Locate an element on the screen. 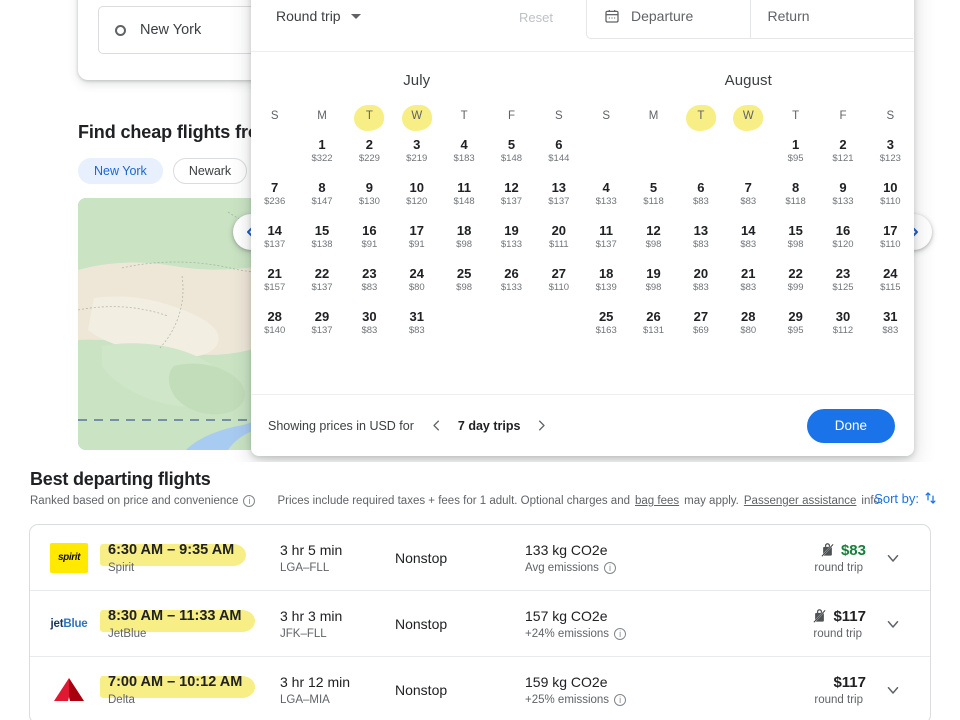 The image size is (960, 720). calendar-day-cell: 17 $110 is located at coordinates (890, 236).